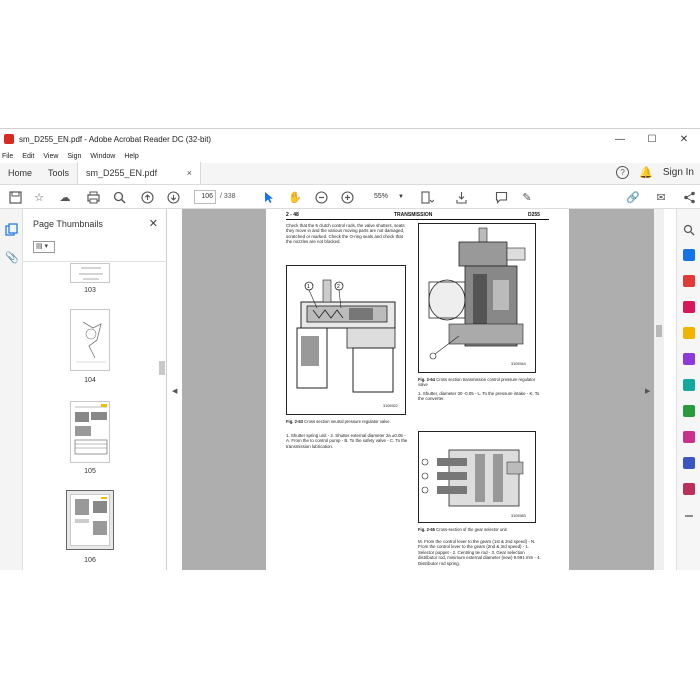 The width and height of the screenshot is (700, 700). I want to click on email-icon: ✉, so click(661, 197).